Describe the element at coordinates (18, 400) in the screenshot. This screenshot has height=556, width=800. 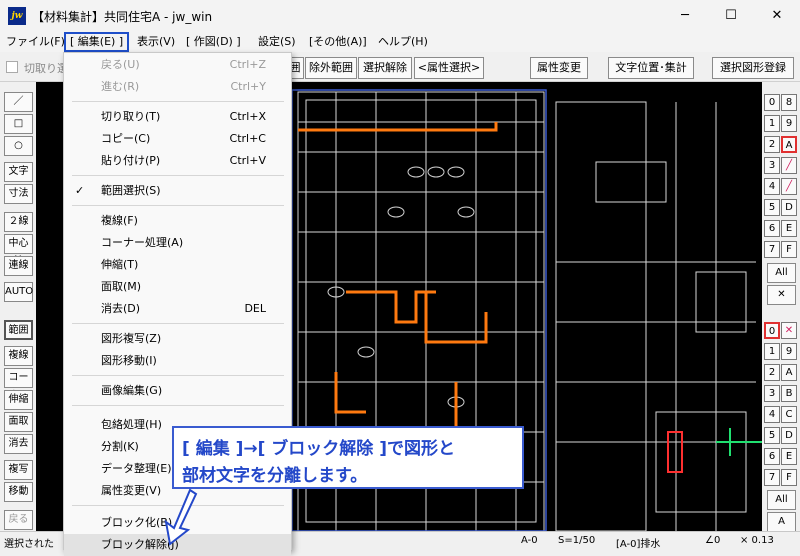
I see `tool-stretch: 伸縮` at that location.